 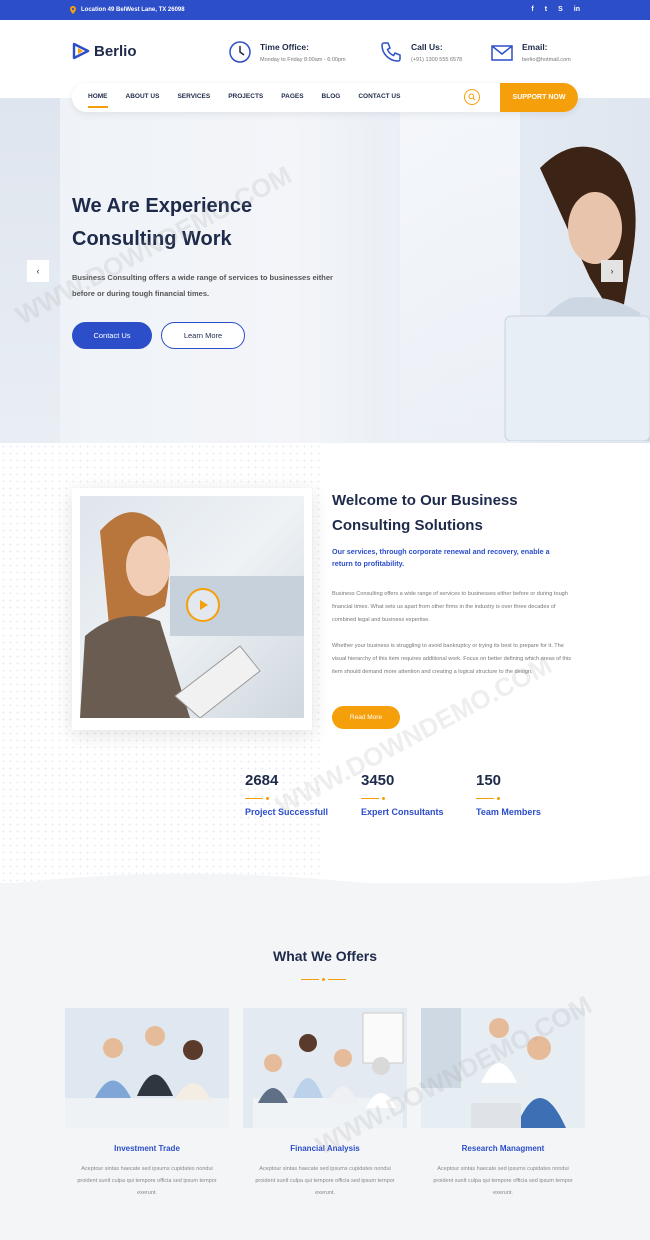 I want to click on research-team-image, so click(x=503, y=1068).